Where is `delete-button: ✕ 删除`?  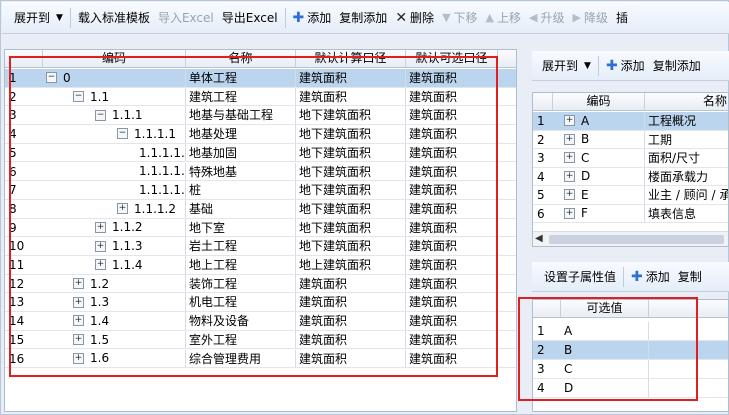
delete-button: ✕ 删除 is located at coordinates (414, 17).